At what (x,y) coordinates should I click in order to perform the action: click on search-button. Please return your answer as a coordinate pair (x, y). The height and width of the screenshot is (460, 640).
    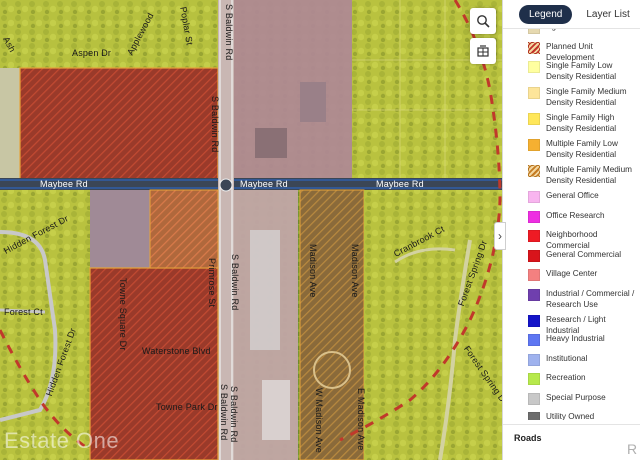
    Looking at the image, I should click on (483, 21).